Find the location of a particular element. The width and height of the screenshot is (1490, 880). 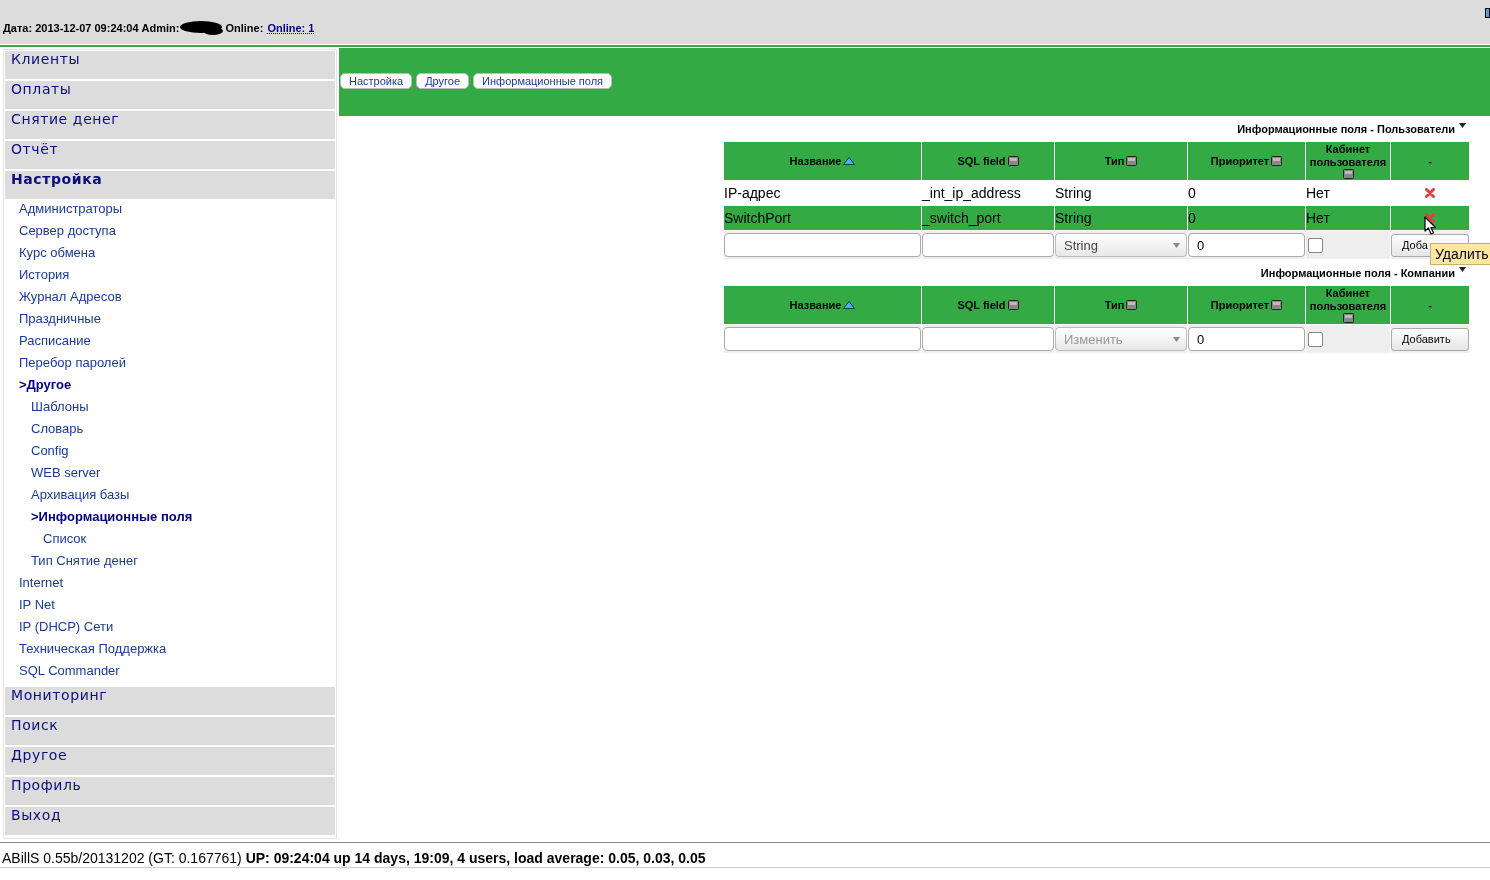

table-cell: _switch_port is located at coordinates (961, 218).